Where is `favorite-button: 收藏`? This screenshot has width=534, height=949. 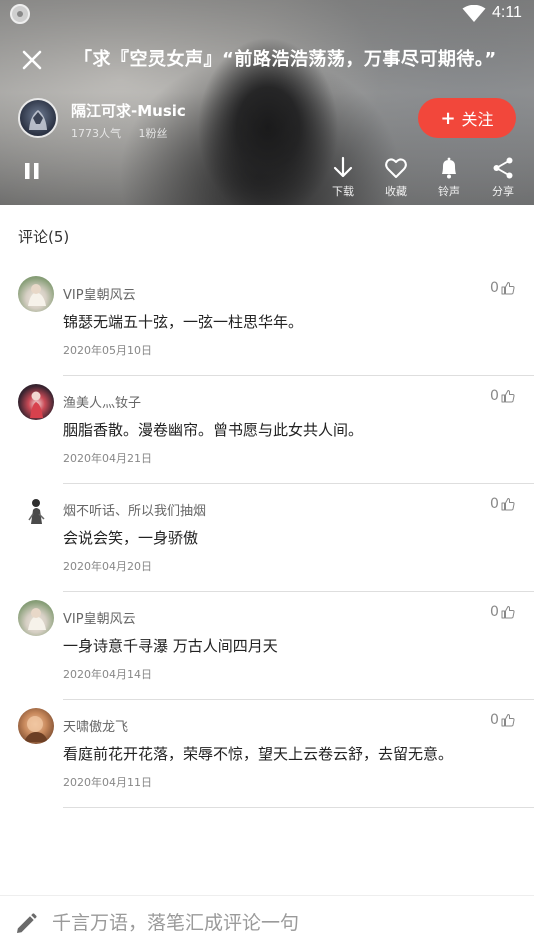
favorite-button: 收藏 is located at coordinates (396, 178).